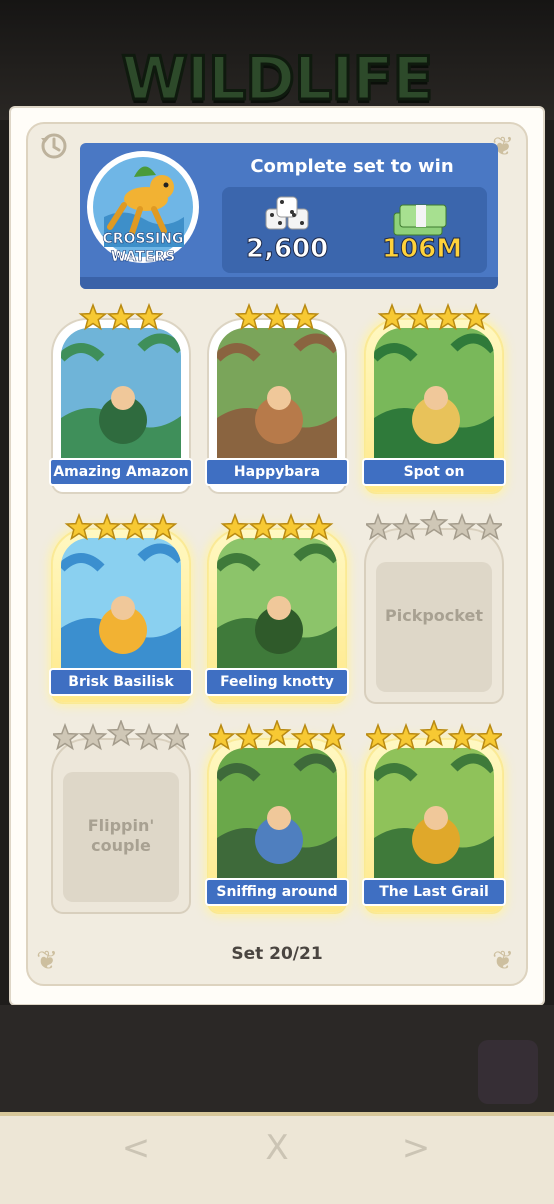 The width and height of the screenshot is (554, 1204). What do you see at coordinates (434, 627) in the screenshot?
I see `card-placeholder` at bounding box center [434, 627].